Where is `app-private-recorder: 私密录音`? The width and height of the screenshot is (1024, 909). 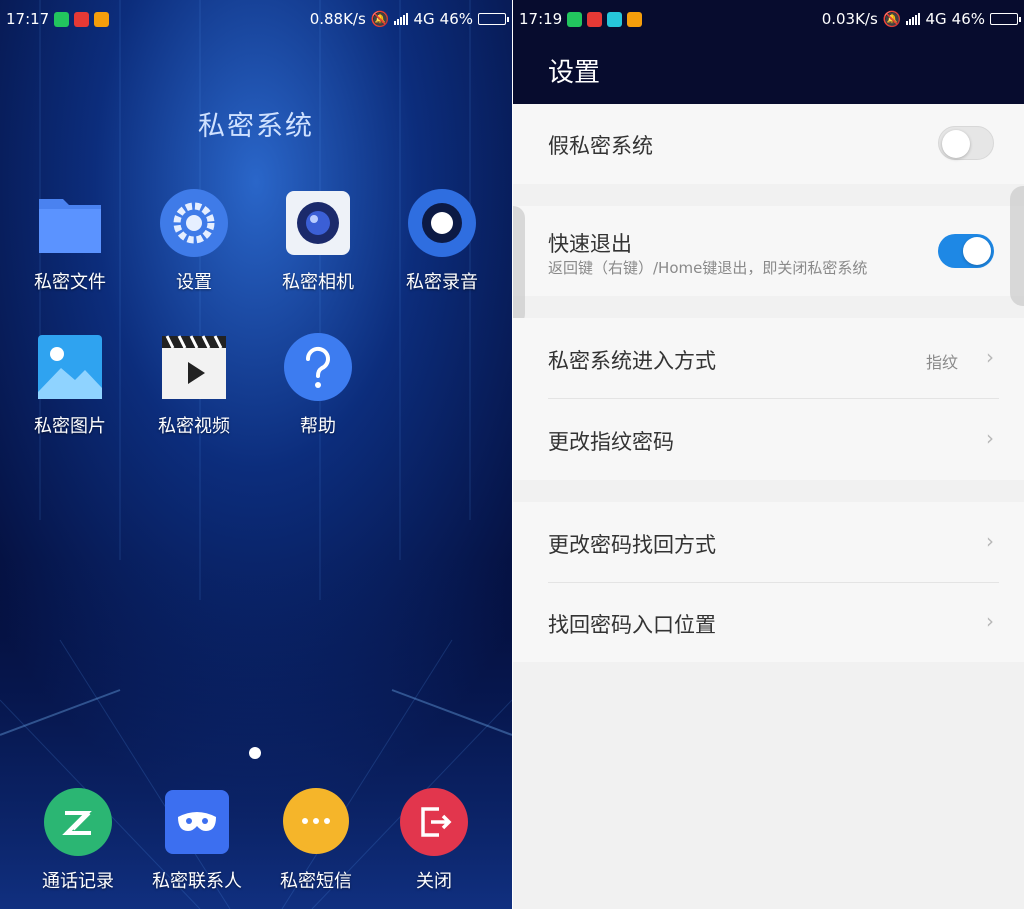
app-private-recorder: 私密录音 is located at coordinates (442, 241).